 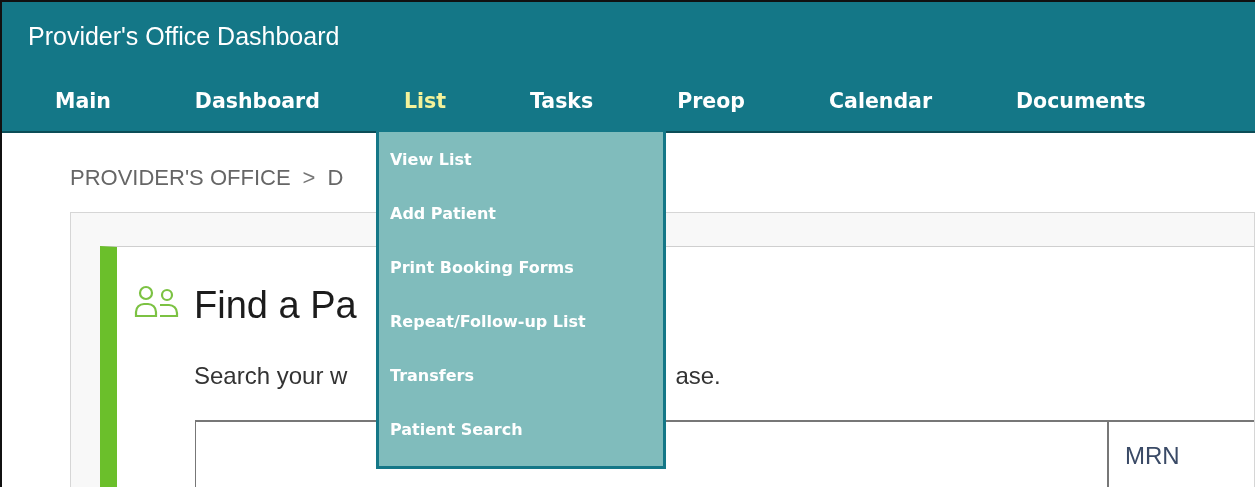 I want to click on panel-title: Find a Pa, so click(x=275, y=305).